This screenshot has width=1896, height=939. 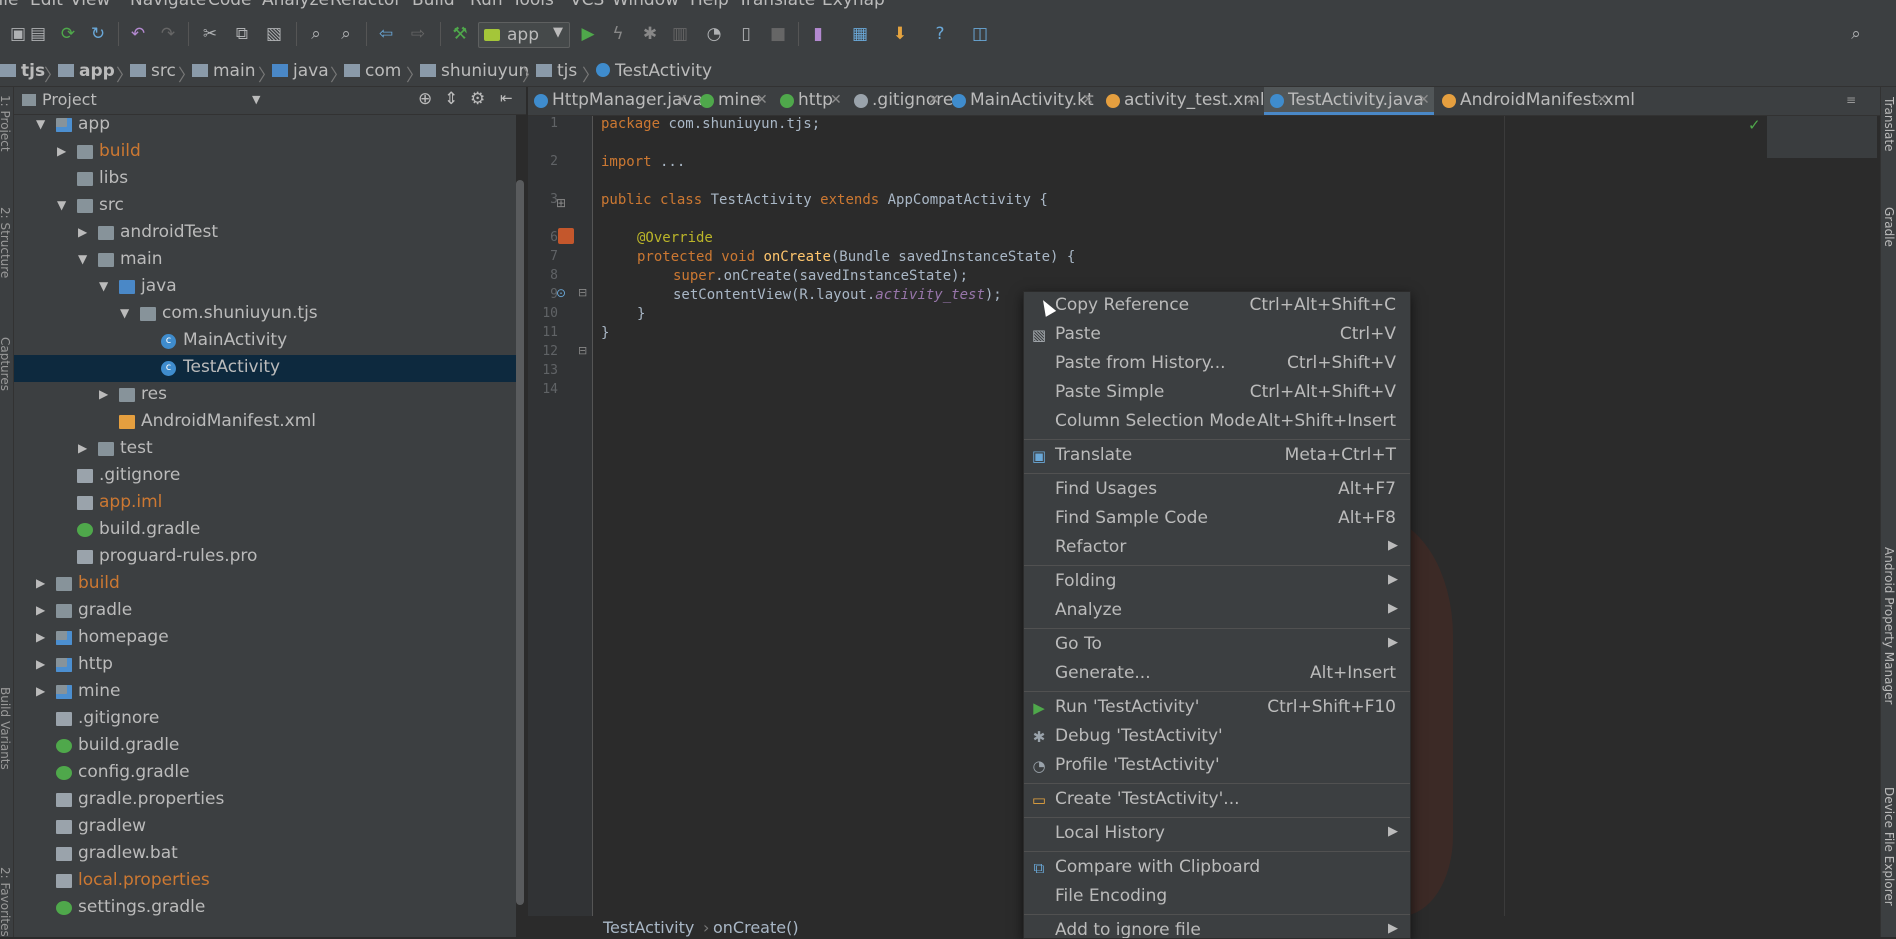 What do you see at coordinates (486, 5) in the screenshot?
I see `menu-run: Run` at bounding box center [486, 5].